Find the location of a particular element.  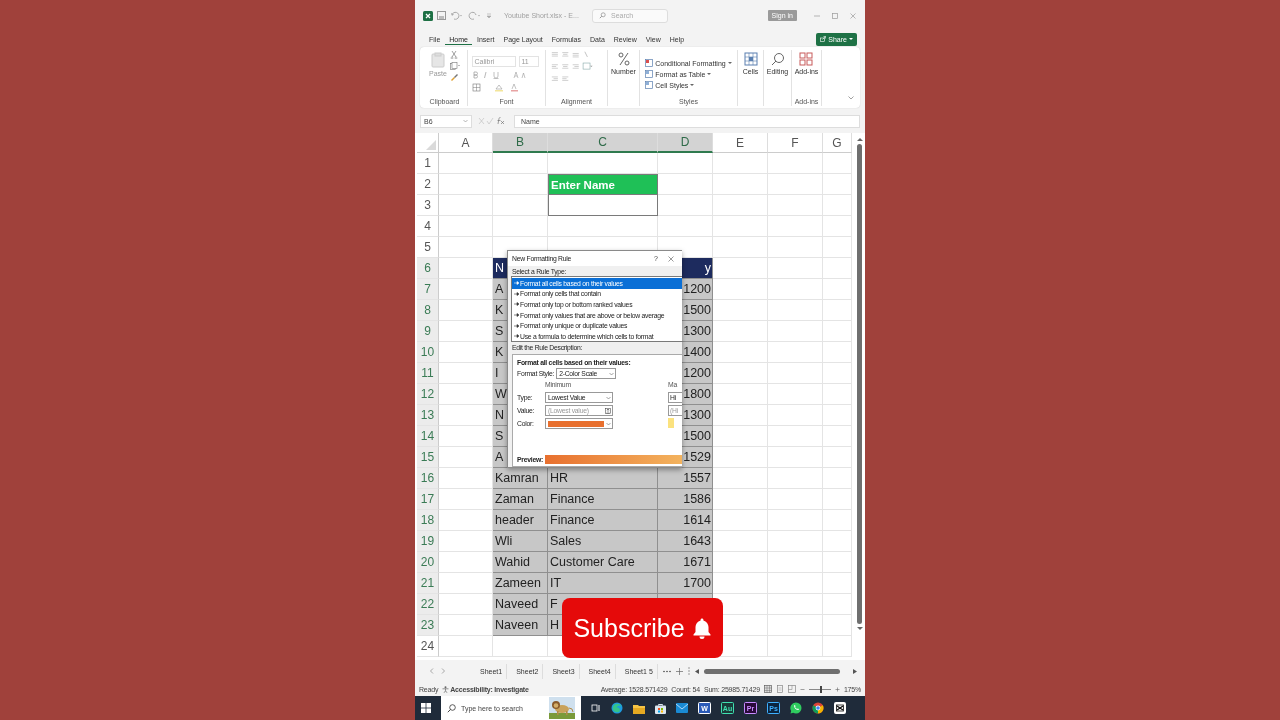

subscribe-button: Subscribe is located at coordinates (642, 628).